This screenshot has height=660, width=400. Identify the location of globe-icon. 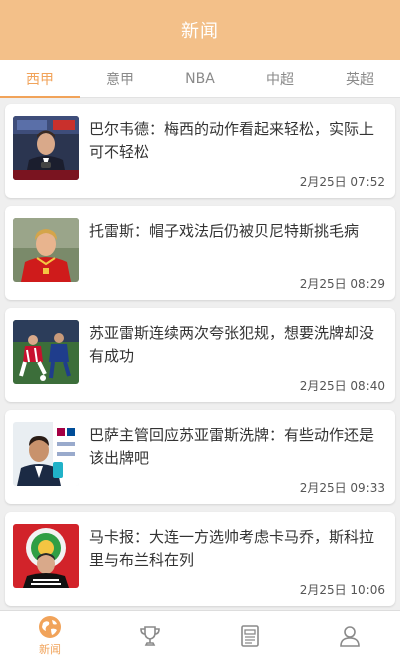
(50, 627).